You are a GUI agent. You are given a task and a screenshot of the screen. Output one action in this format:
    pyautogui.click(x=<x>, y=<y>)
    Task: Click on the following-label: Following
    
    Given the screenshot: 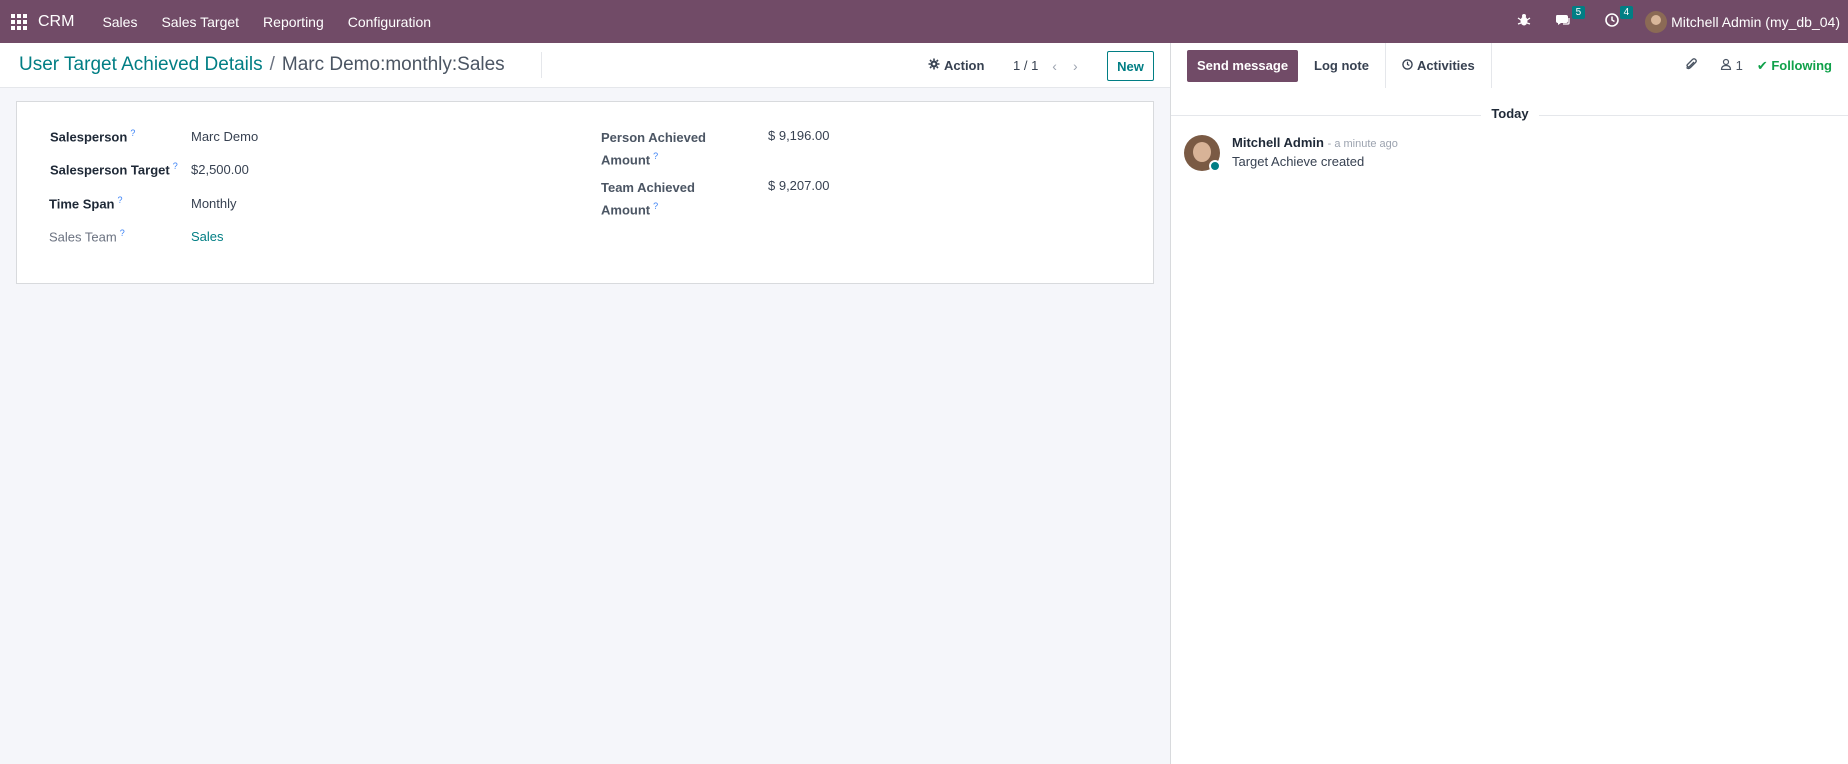 What is the action you would take?
    pyautogui.click(x=1801, y=65)
    